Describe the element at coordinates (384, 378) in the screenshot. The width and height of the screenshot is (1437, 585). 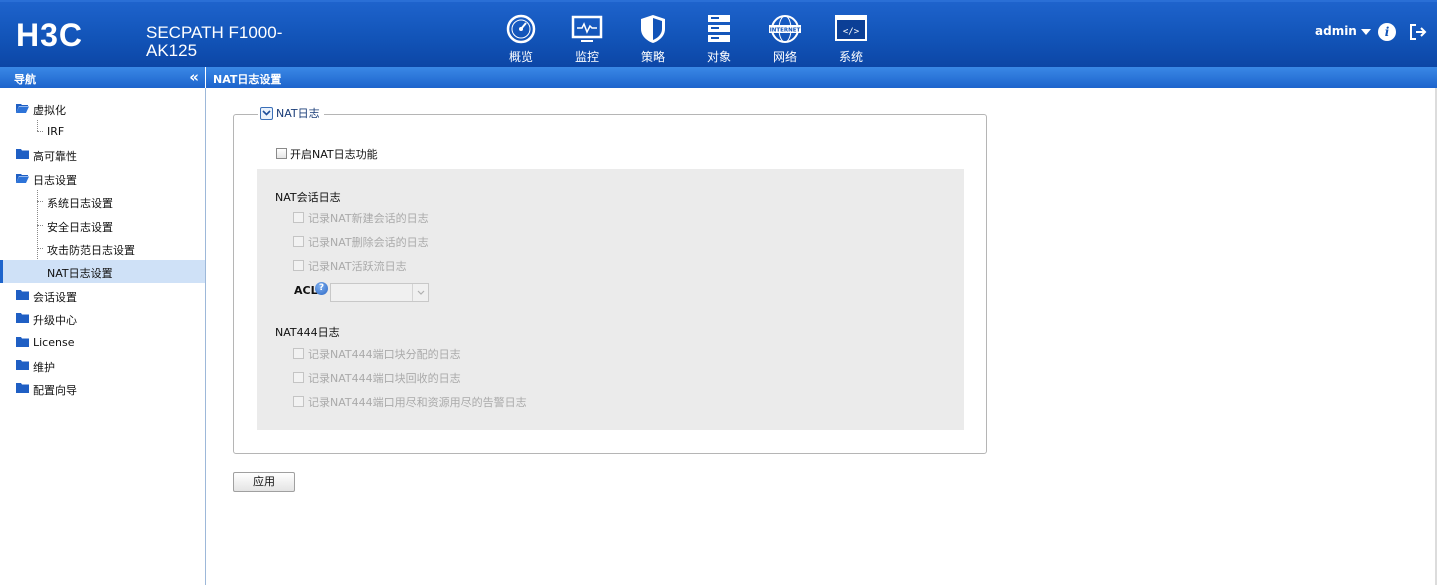
I see `log-port-block-reclaim-label: 记录NAT444端口块回收的日志` at that location.